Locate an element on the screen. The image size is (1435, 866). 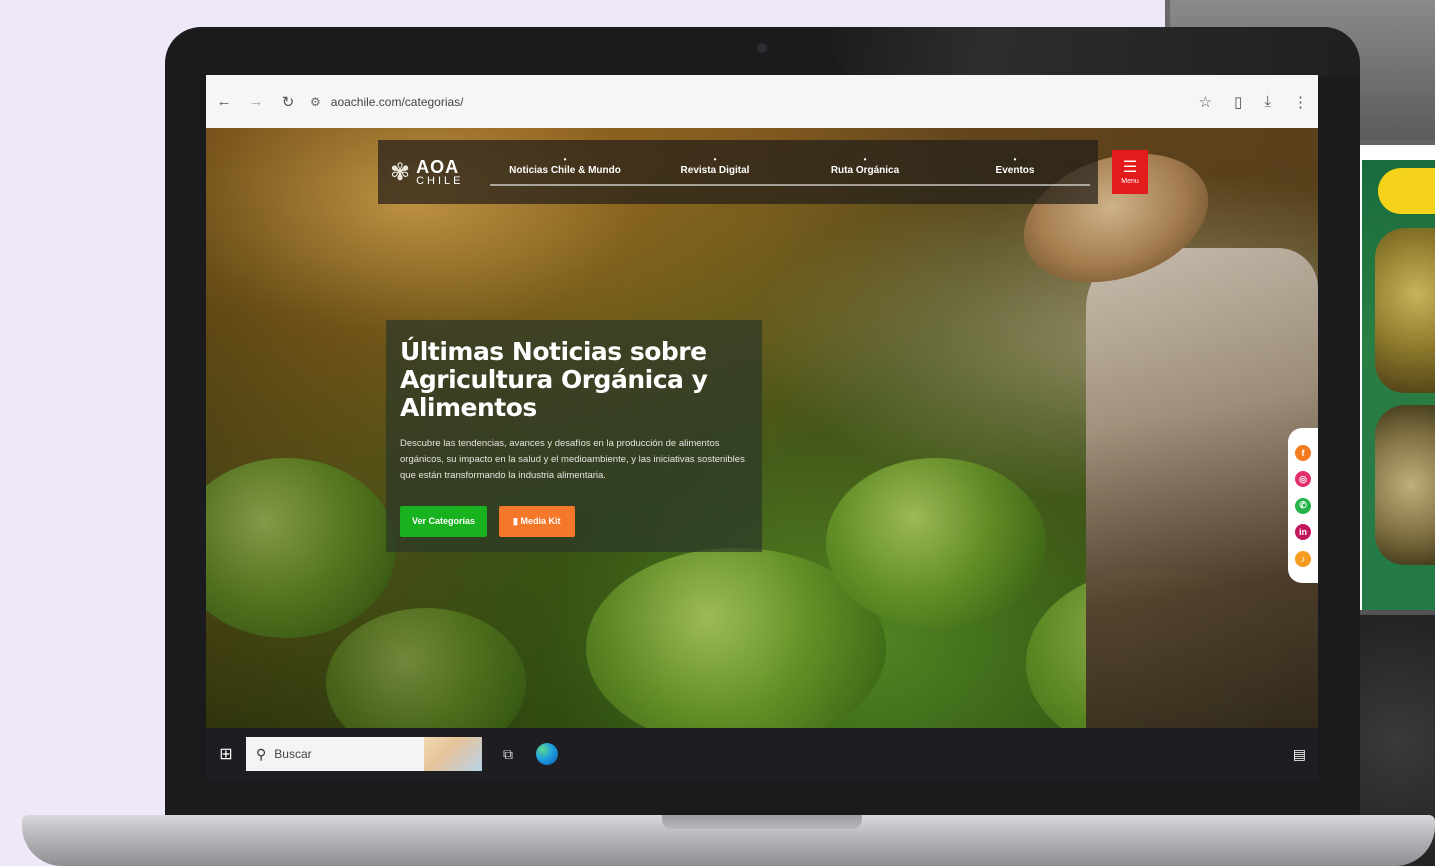
nav-item-label: Eventos is located at coordinates (1015, 170).